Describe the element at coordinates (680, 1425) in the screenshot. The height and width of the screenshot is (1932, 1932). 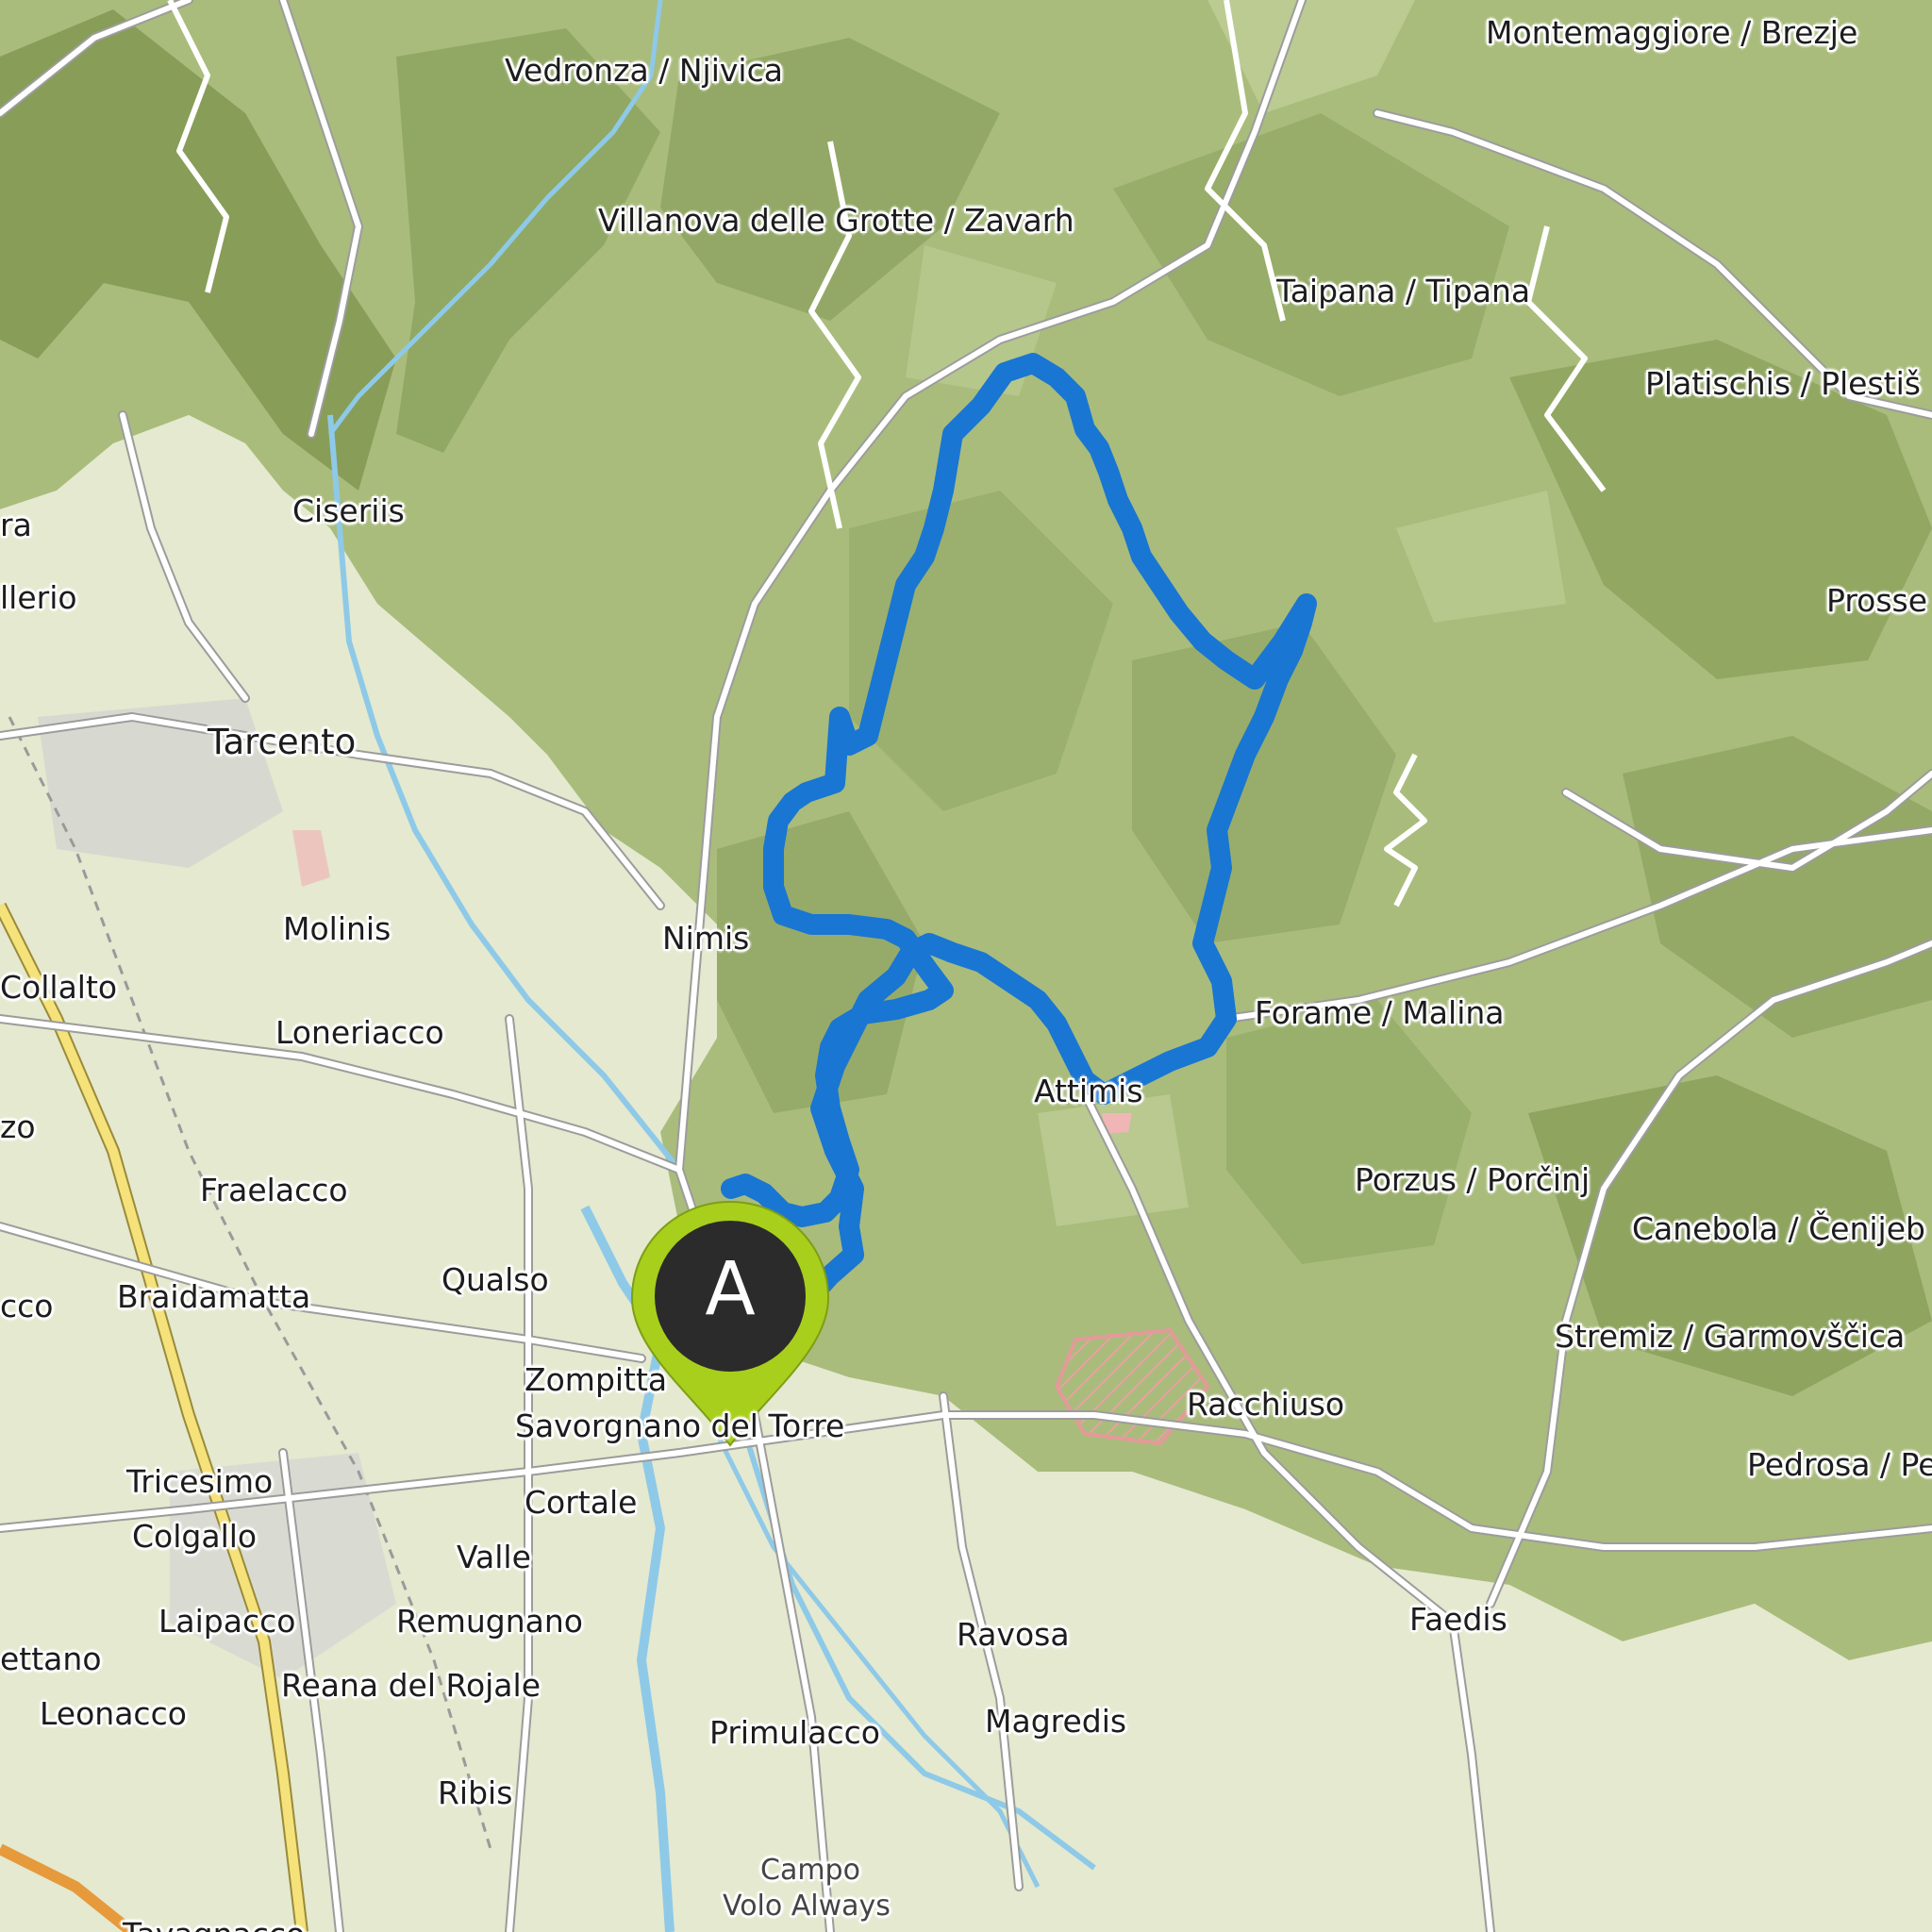
I see `place-label: Savorgnano del Torre` at that location.